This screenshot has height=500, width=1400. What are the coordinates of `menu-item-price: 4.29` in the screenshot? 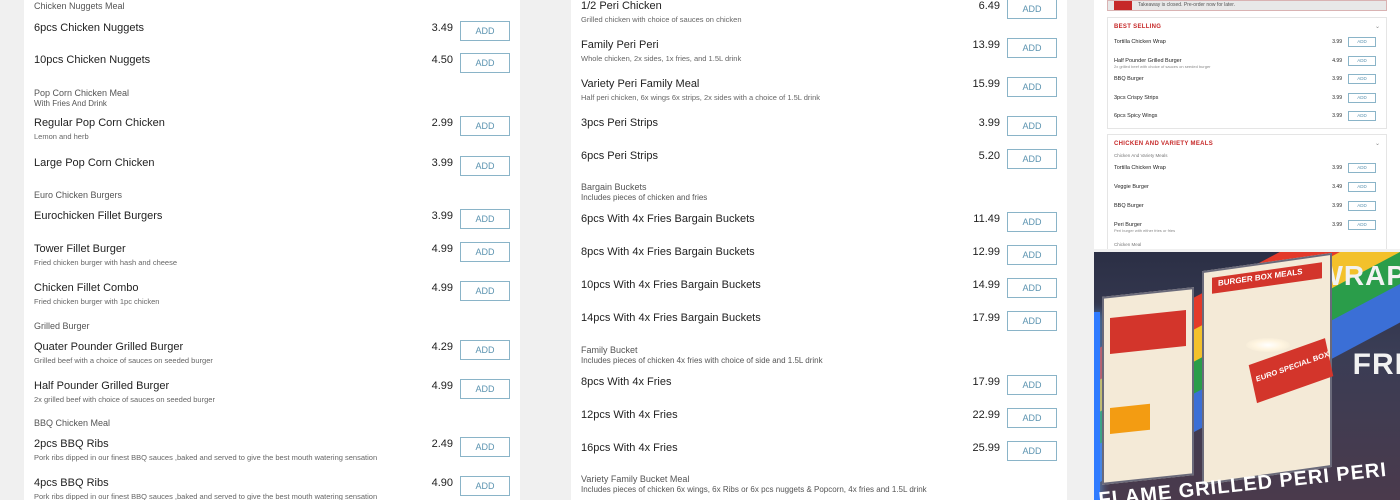 It's located at (442, 347).